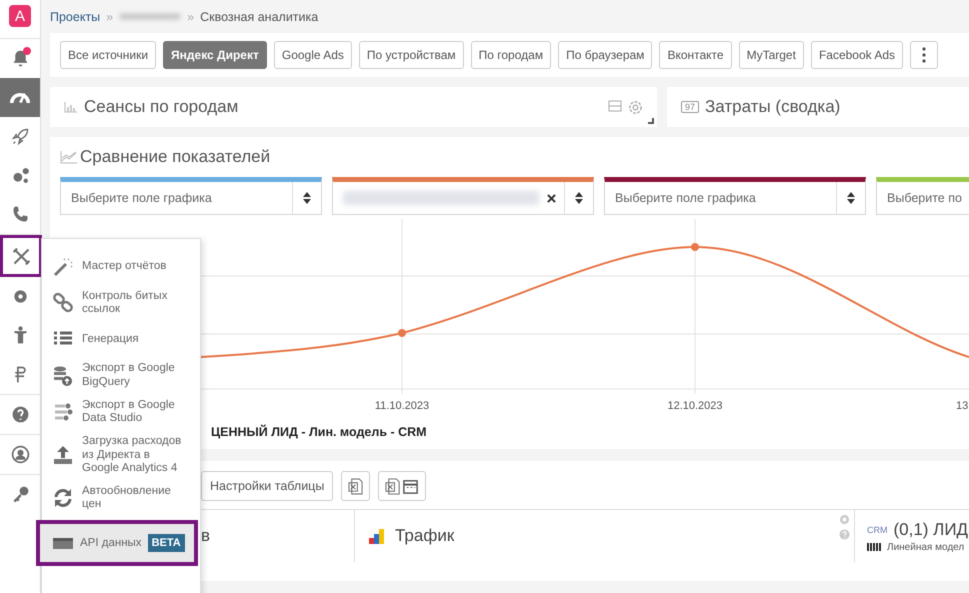 The image size is (969, 593). I want to click on x-axis-label: 13, so click(962, 406).